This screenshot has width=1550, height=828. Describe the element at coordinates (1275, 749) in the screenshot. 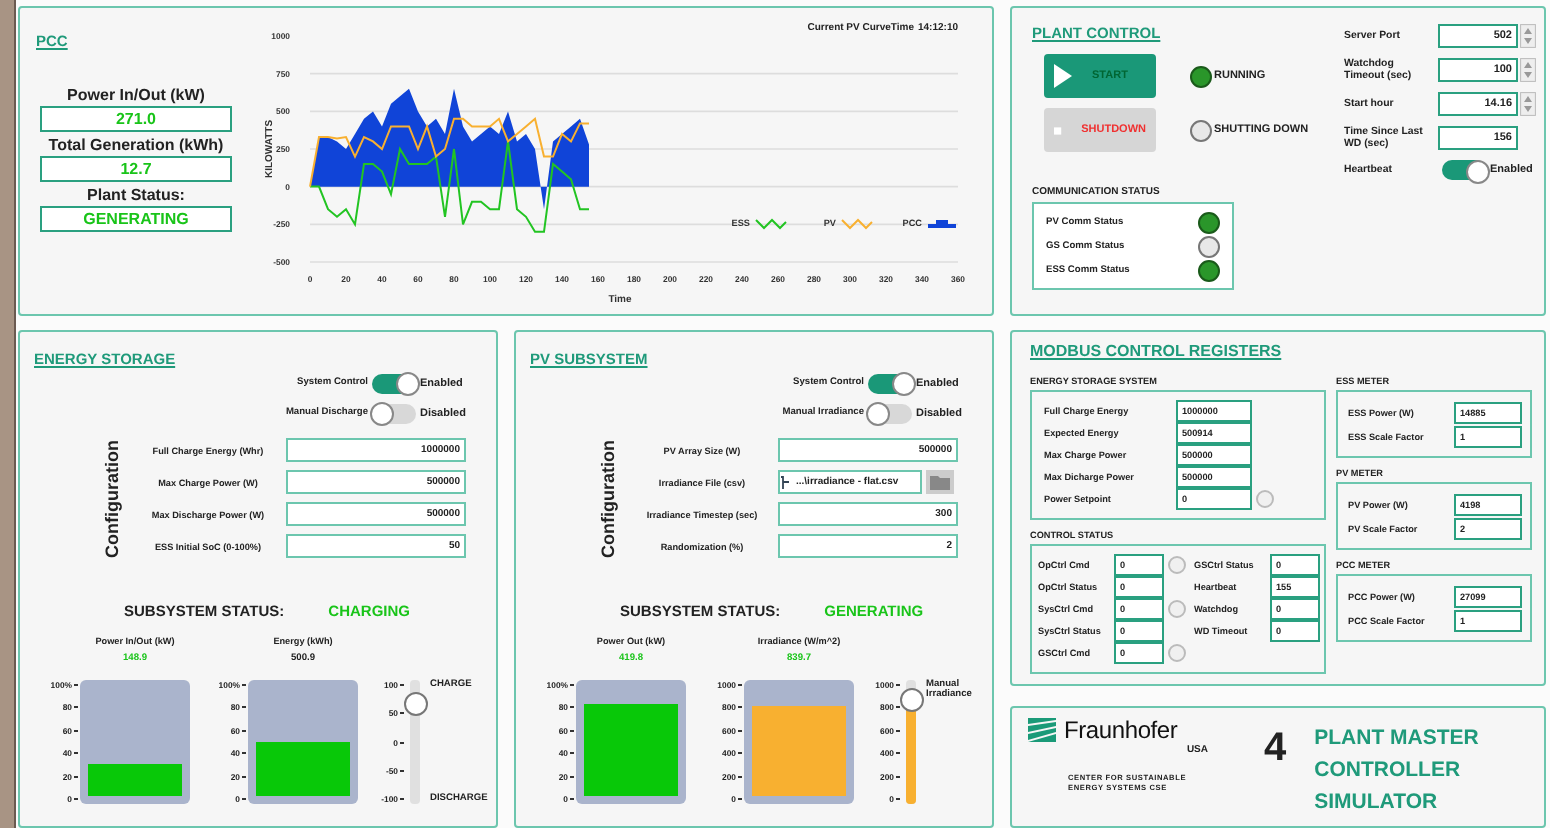

I see `version-number: 4` at that location.